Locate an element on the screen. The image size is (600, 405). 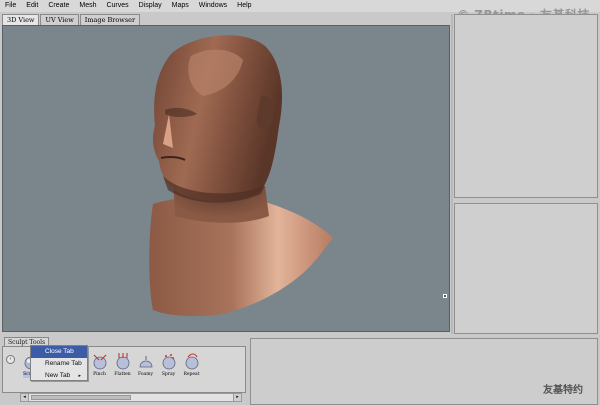
menu-item-rename-tab: Rename Tab is located at coordinates (59, 364).